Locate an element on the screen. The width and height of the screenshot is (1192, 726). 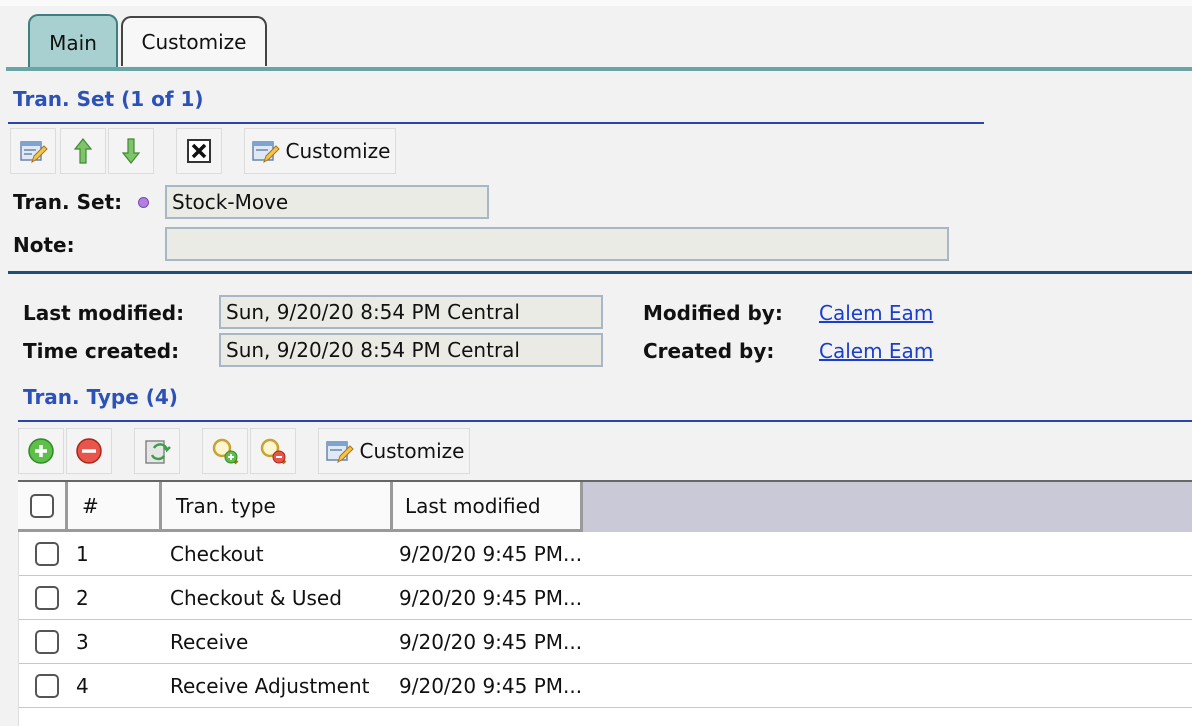
customize-button-set: Customize is located at coordinates (320, 151).